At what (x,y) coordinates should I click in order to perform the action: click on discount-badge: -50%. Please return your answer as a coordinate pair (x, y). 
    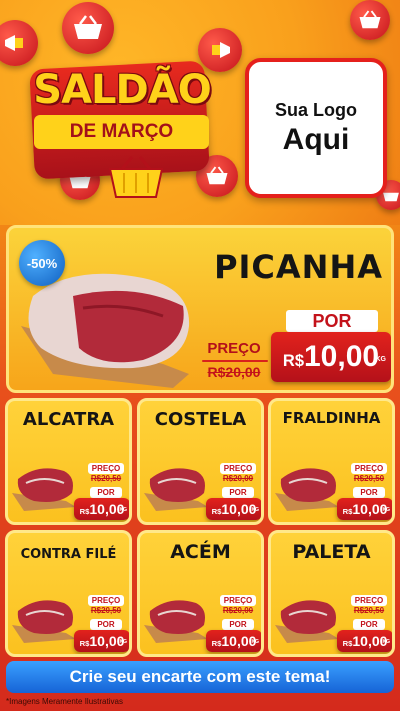
    Looking at the image, I should click on (42, 263).